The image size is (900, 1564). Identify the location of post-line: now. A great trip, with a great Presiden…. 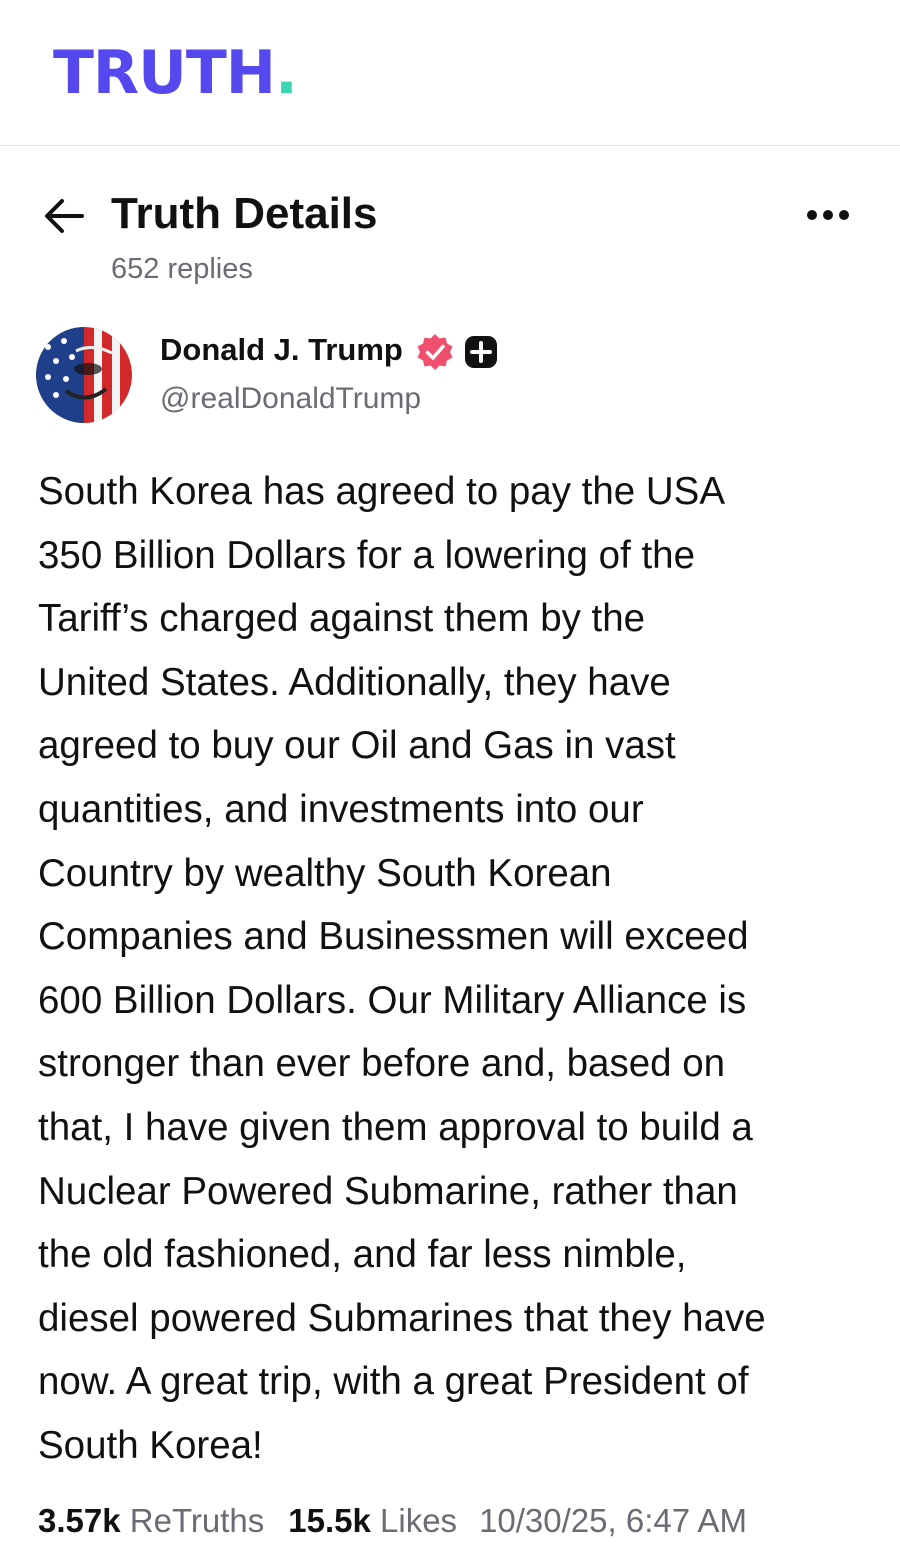
(393, 1382).